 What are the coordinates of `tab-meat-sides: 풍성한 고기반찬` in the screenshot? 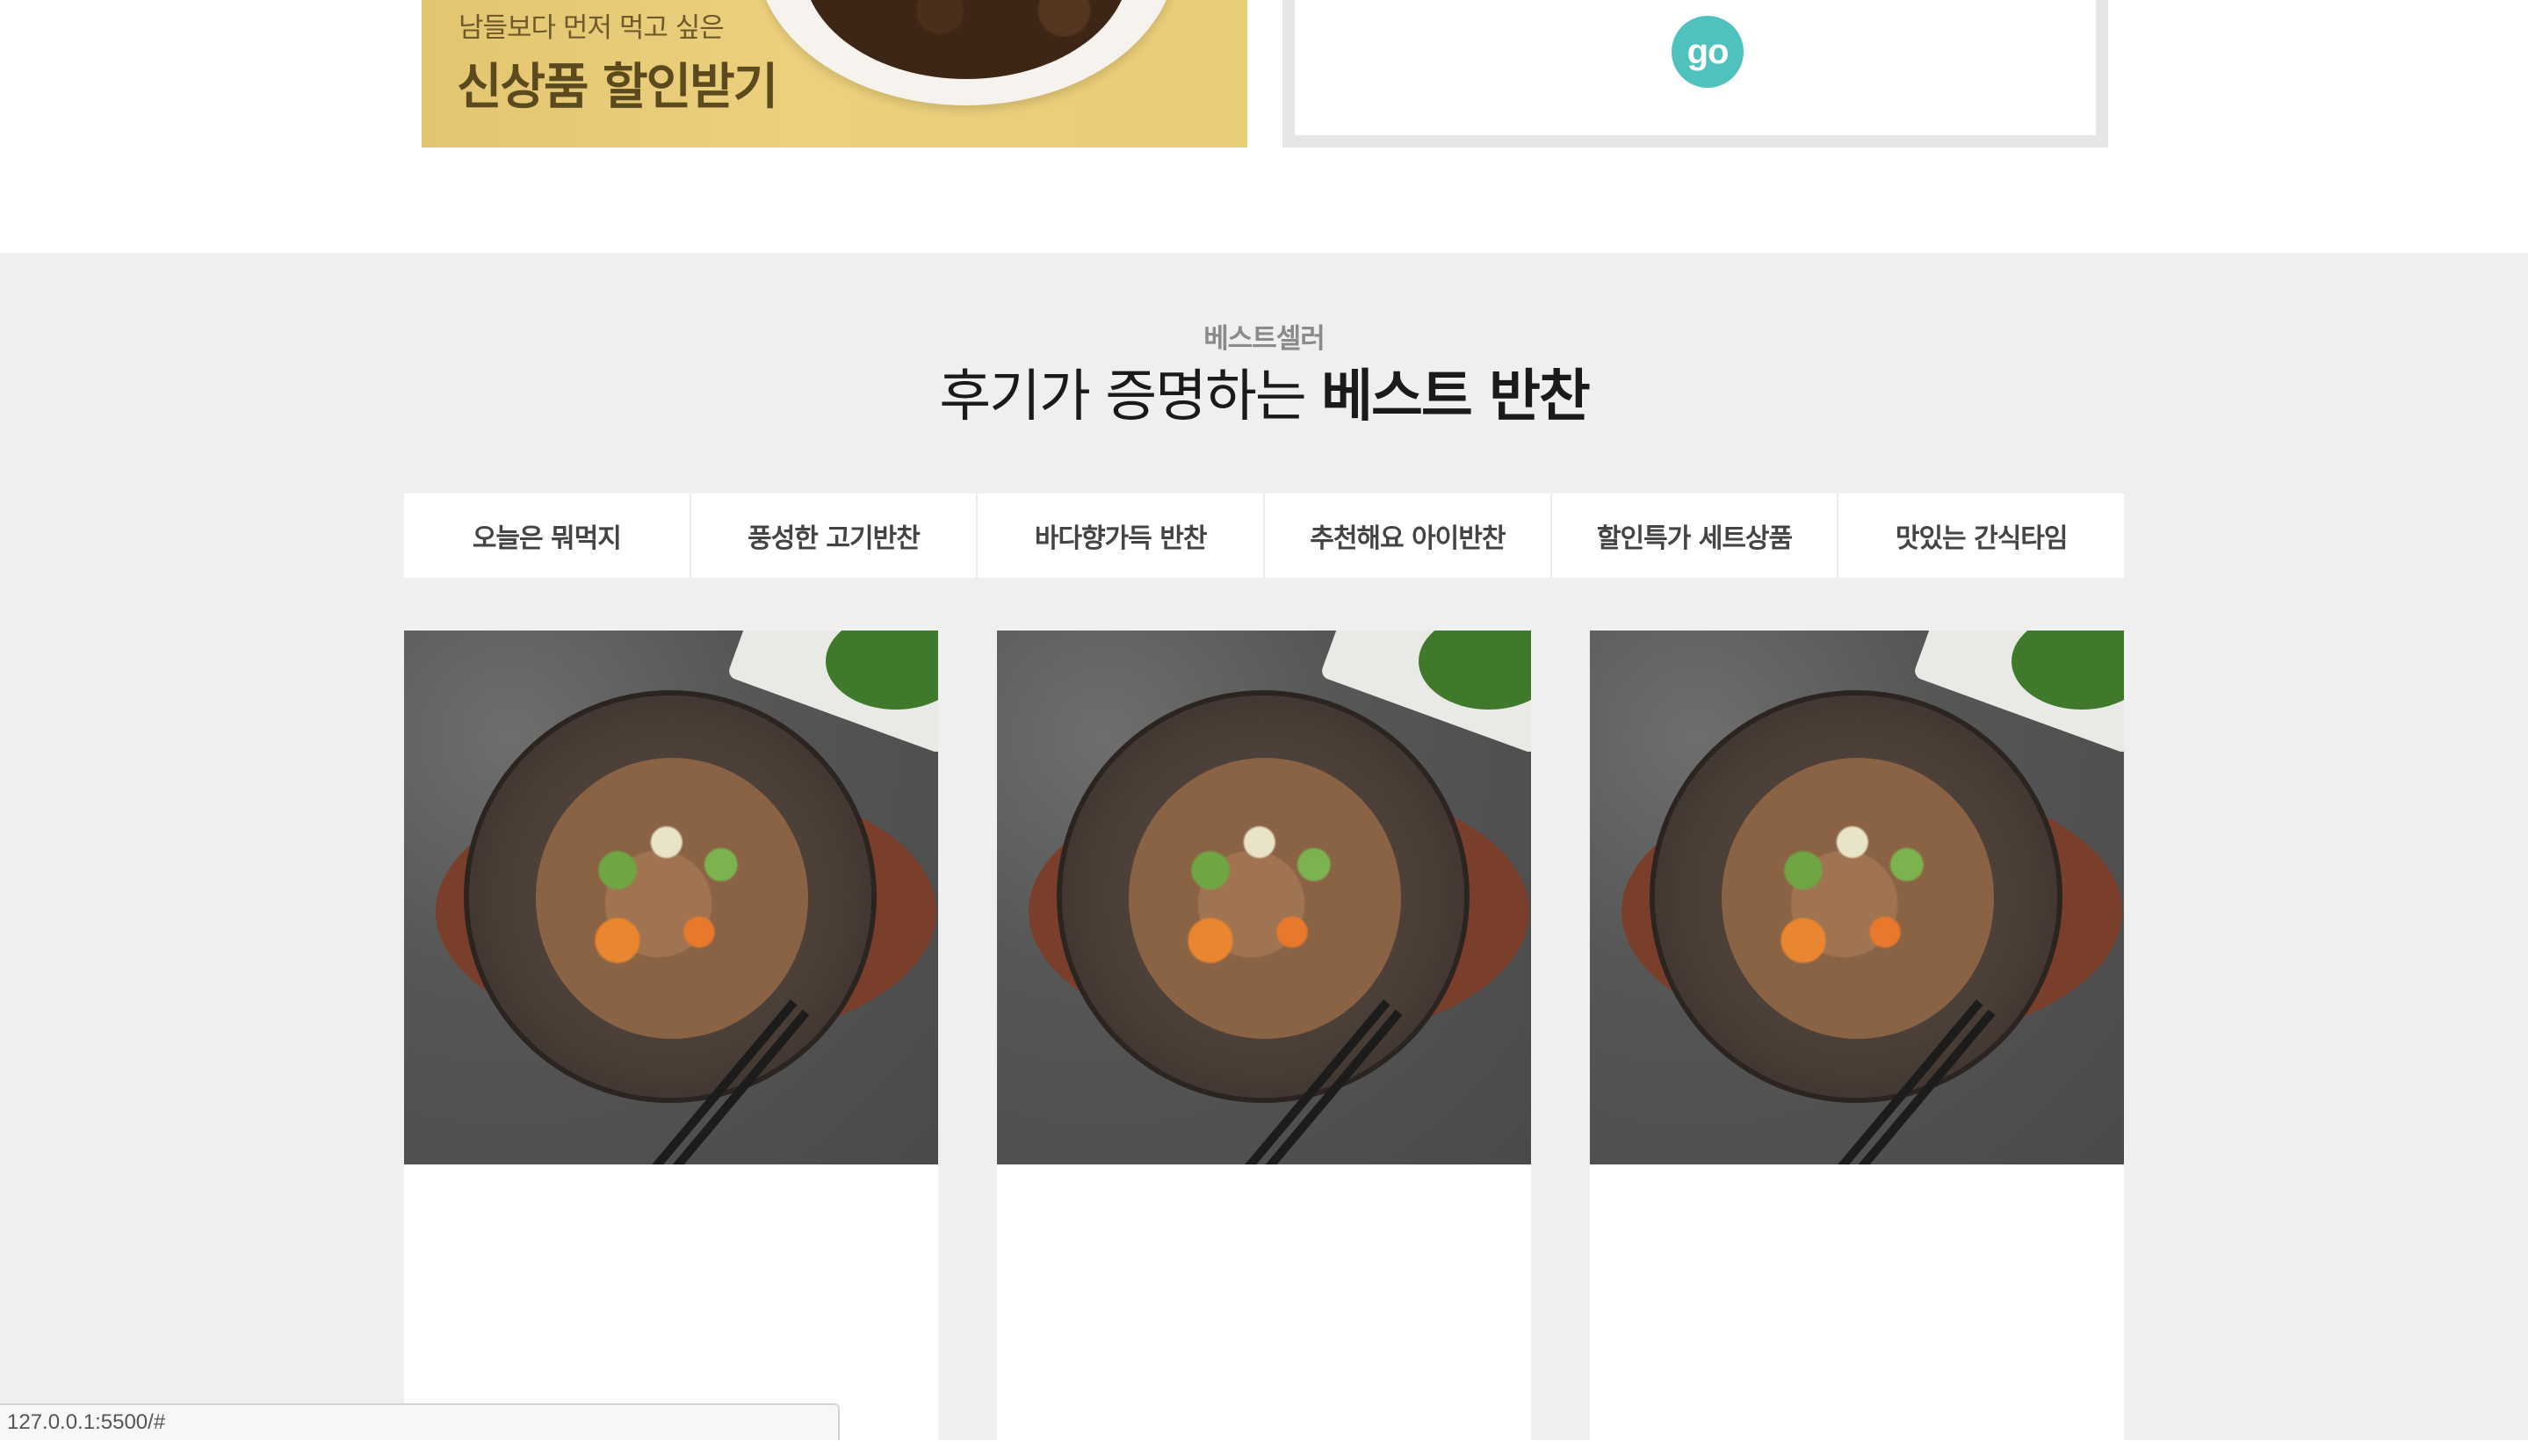 It's located at (835, 536).